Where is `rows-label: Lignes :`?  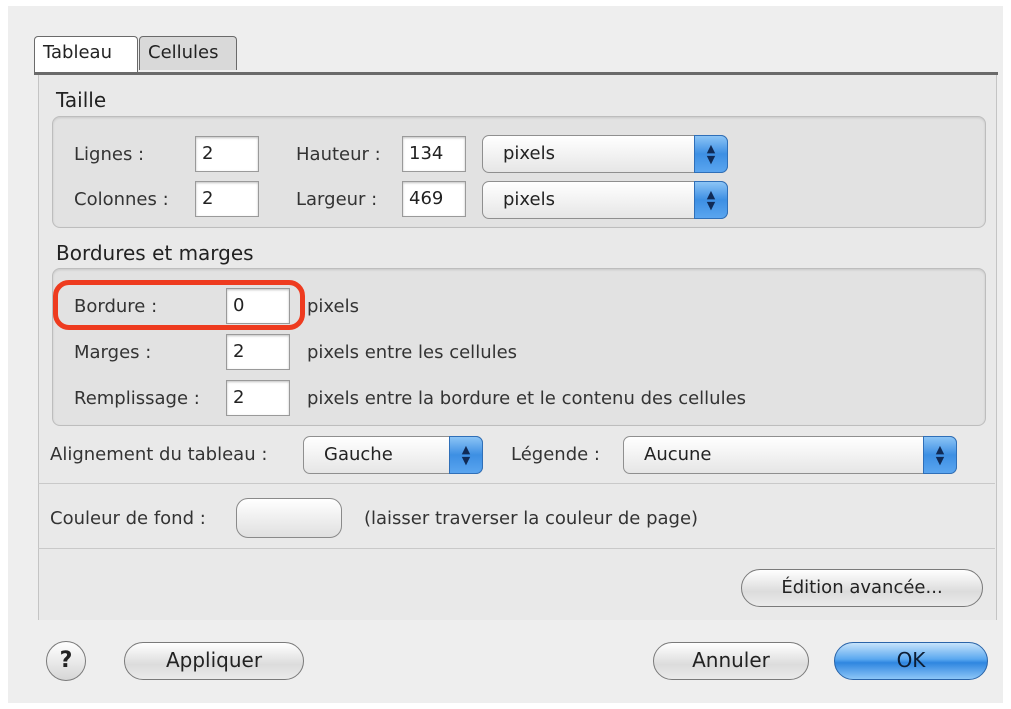 rows-label: Lignes : is located at coordinates (109, 154).